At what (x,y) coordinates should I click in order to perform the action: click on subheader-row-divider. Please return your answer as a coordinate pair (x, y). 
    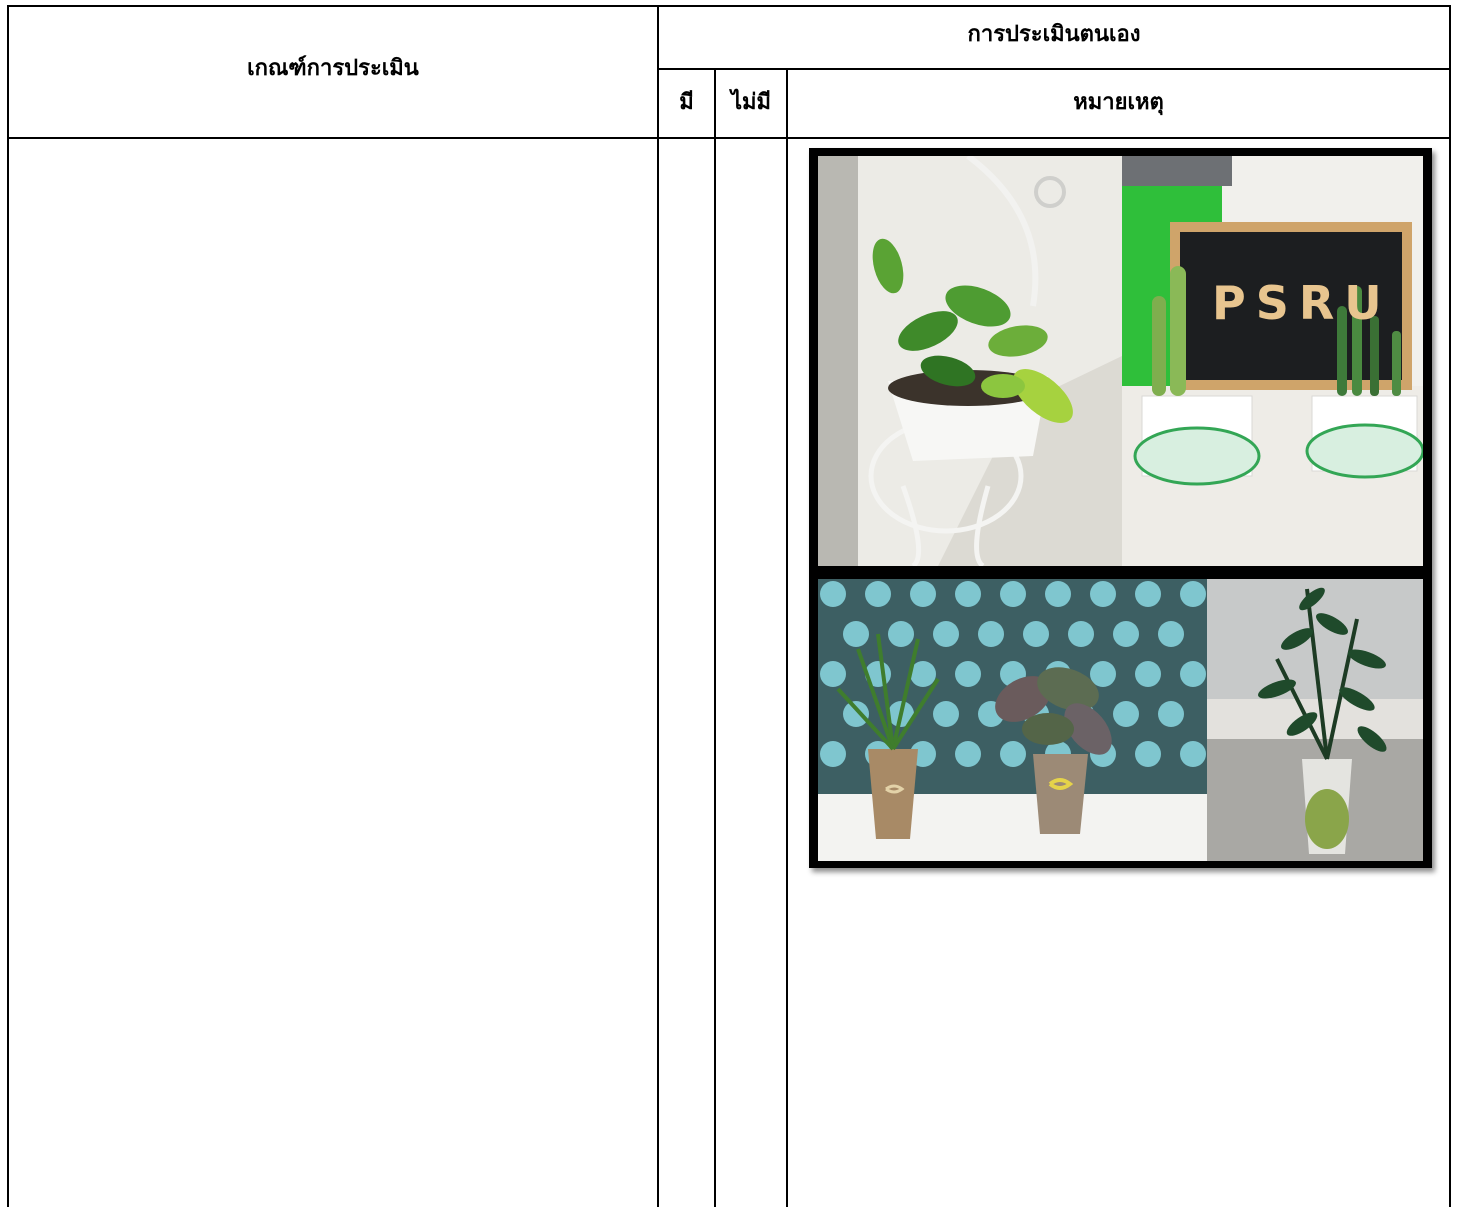
    Looking at the image, I should click on (1054, 69).